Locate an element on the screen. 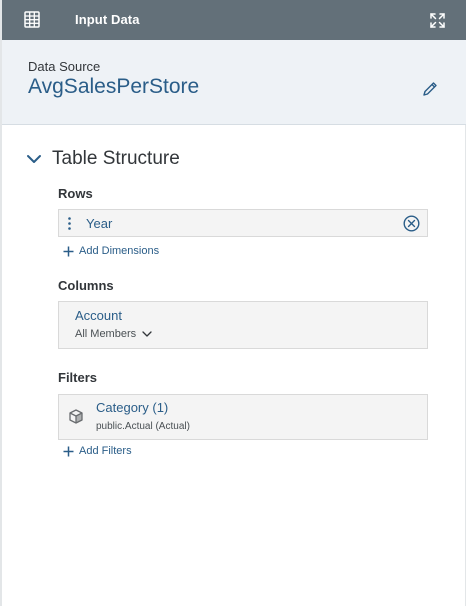 The height and width of the screenshot is (606, 466). expand-icon is located at coordinates (437, 20).